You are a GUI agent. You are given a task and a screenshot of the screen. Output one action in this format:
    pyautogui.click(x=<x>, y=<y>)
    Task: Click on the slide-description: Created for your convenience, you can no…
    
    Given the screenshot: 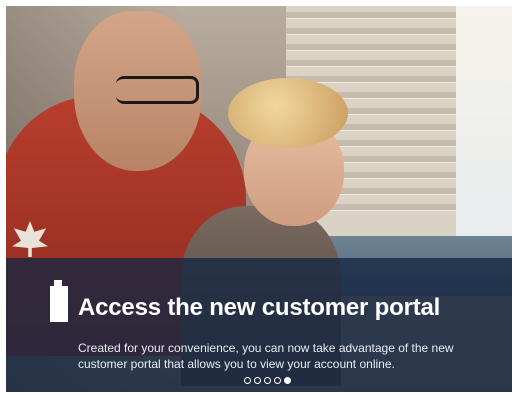 What is the action you would take?
    pyautogui.click(x=266, y=356)
    